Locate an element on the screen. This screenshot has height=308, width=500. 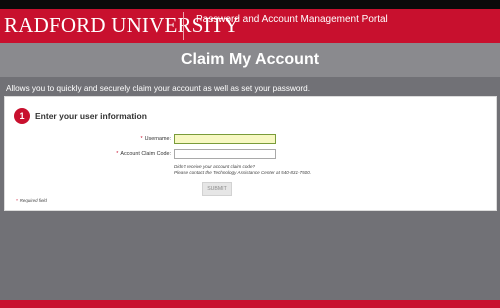
username-label: * Username: is located at coordinates (156, 139).